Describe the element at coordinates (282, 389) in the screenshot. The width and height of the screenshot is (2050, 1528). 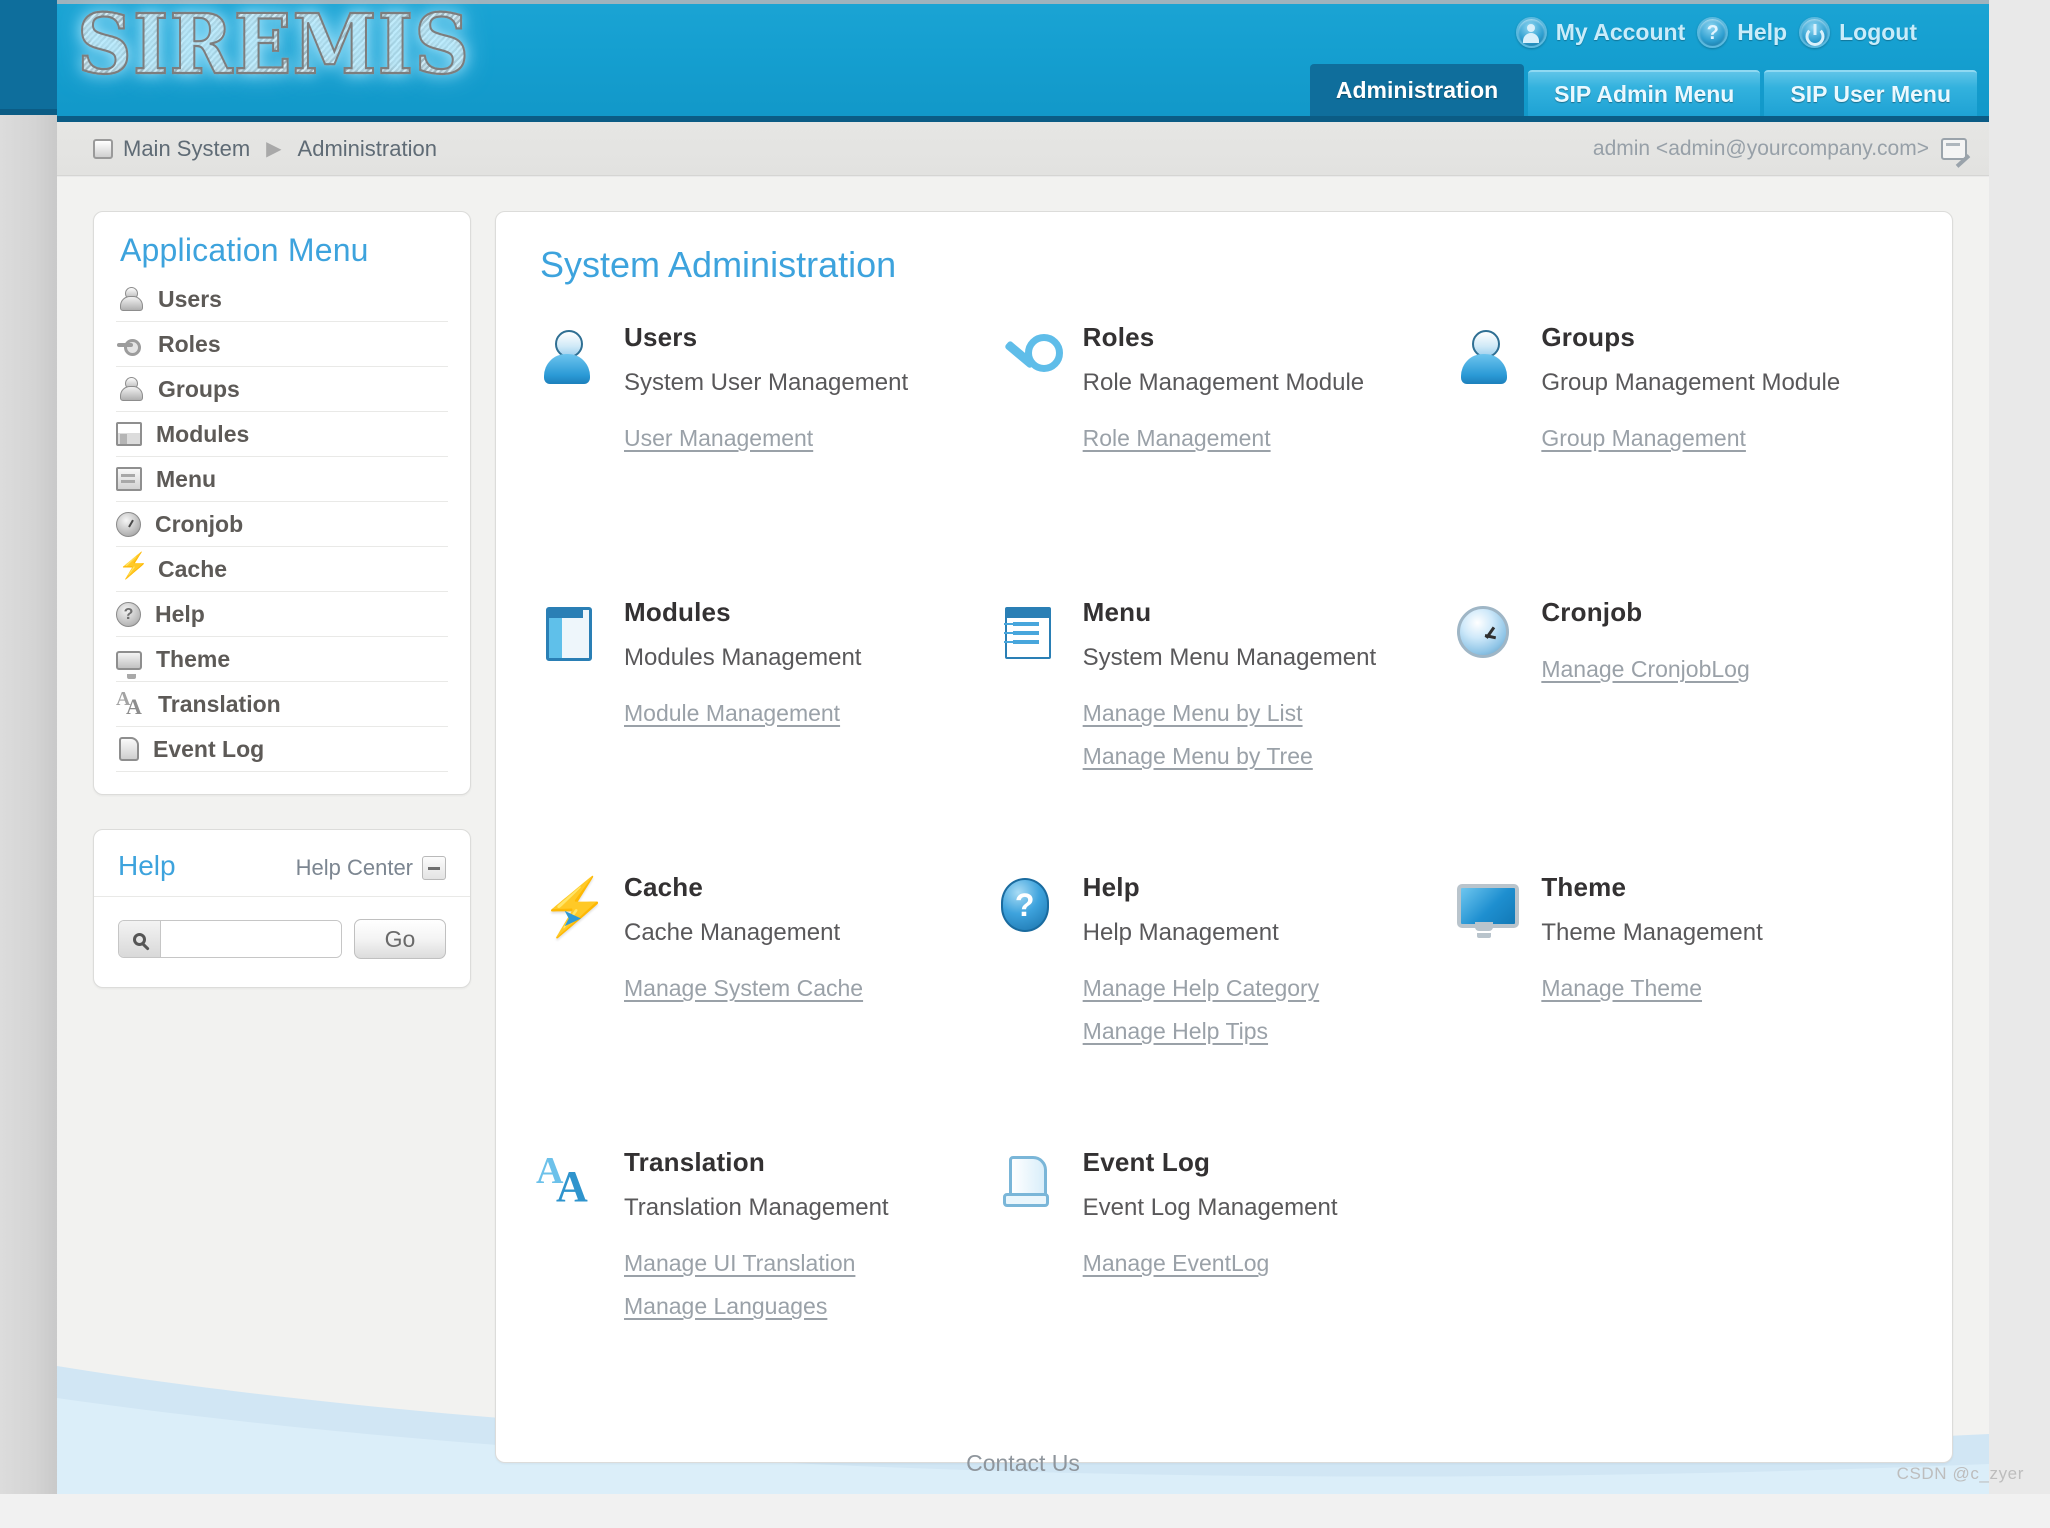
I see `sidebar-item-groups: Groups` at that location.